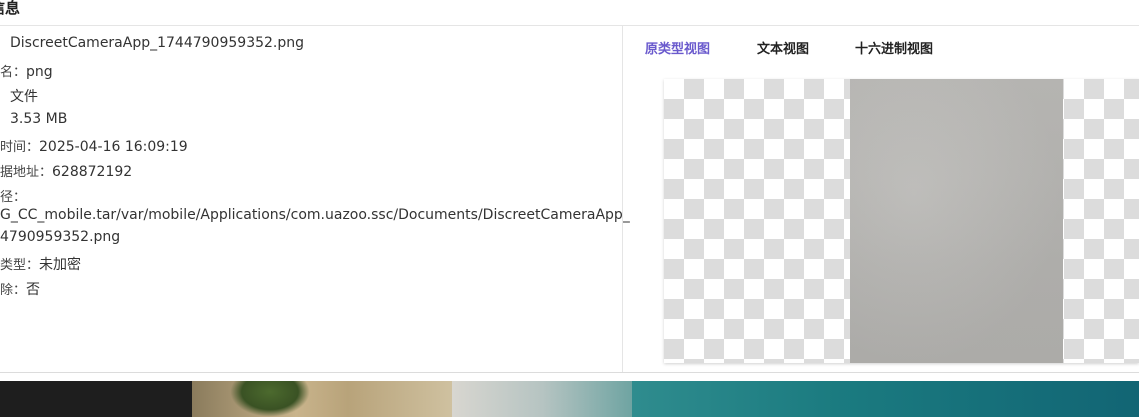 This screenshot has width=1139, height=417. I want to click on type-value: 文件, so click(24, 97).